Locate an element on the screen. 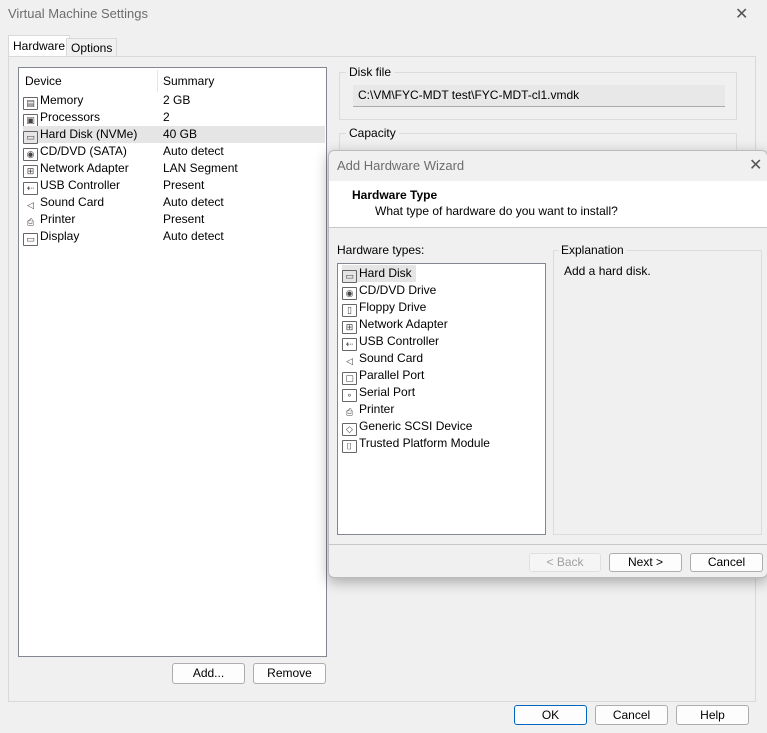  item-label: Floppy Drive is located at coordinates (393, 307).